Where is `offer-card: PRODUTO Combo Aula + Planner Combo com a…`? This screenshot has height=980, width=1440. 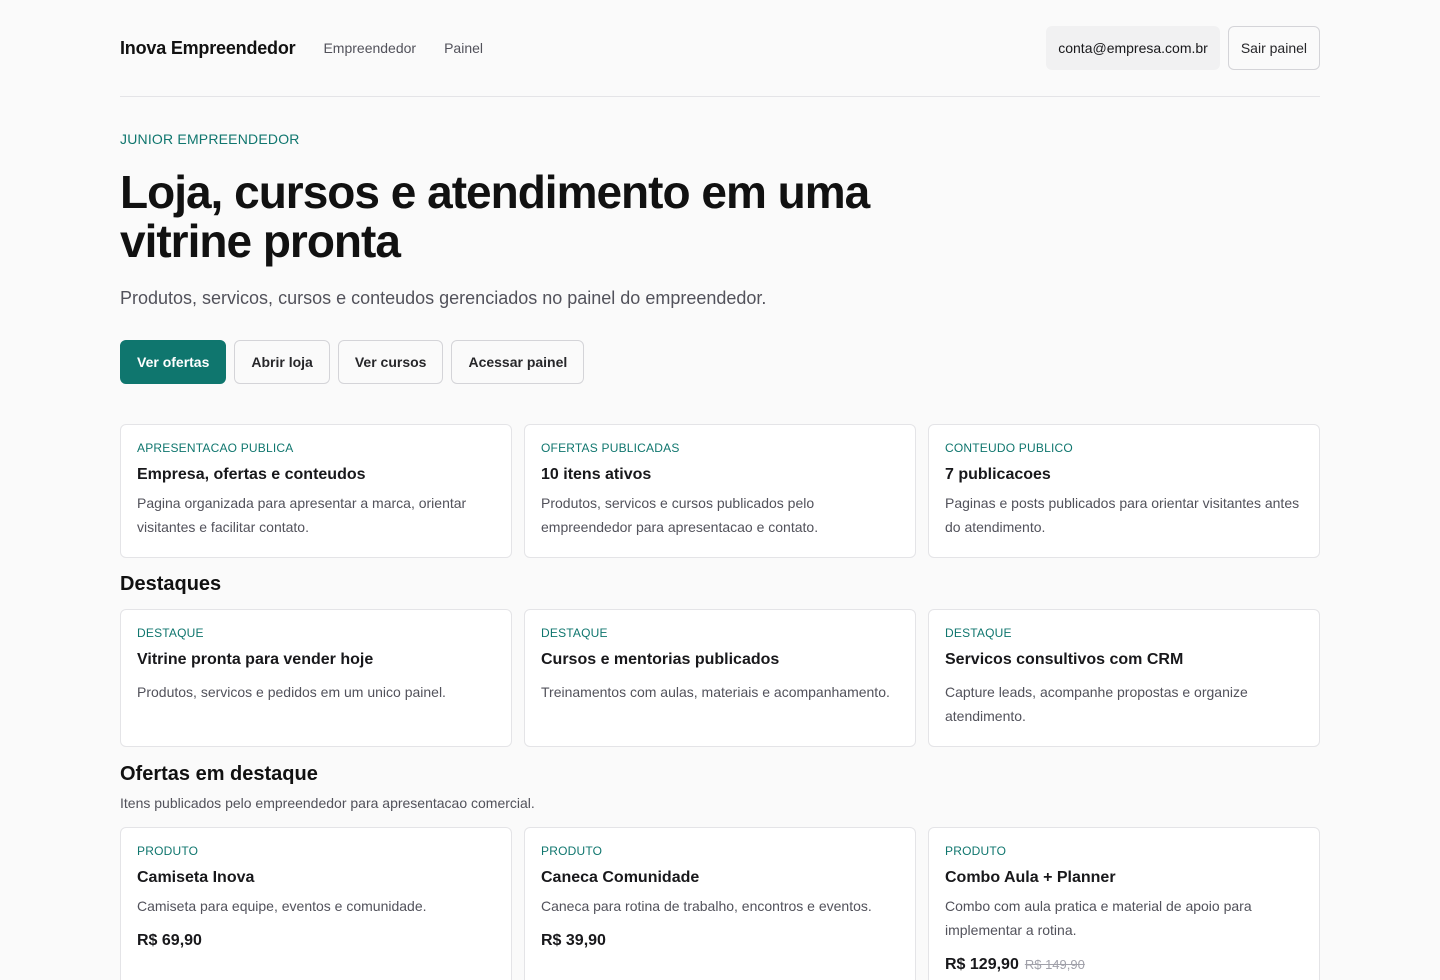 offer-card: PRODUTO Combo Aula + Planner Combo com a… is located at coordinates (1124, 903).